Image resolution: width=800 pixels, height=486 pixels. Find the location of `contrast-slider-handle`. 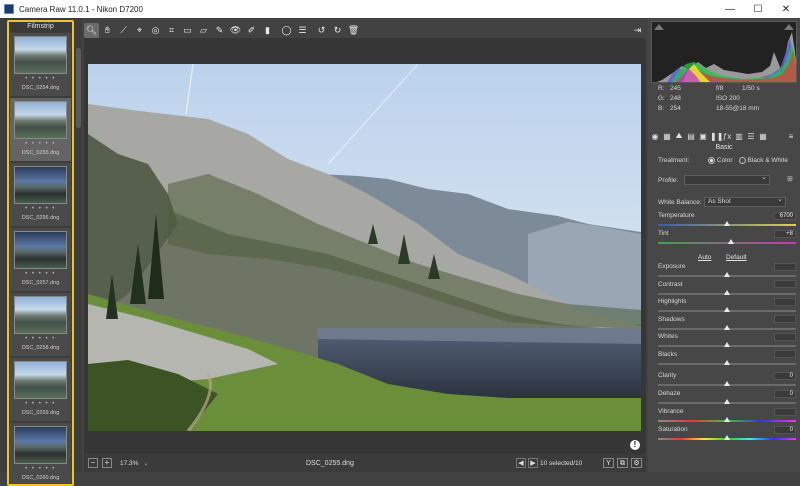

contrast-slider-handle is located at coordinates (727, 292).